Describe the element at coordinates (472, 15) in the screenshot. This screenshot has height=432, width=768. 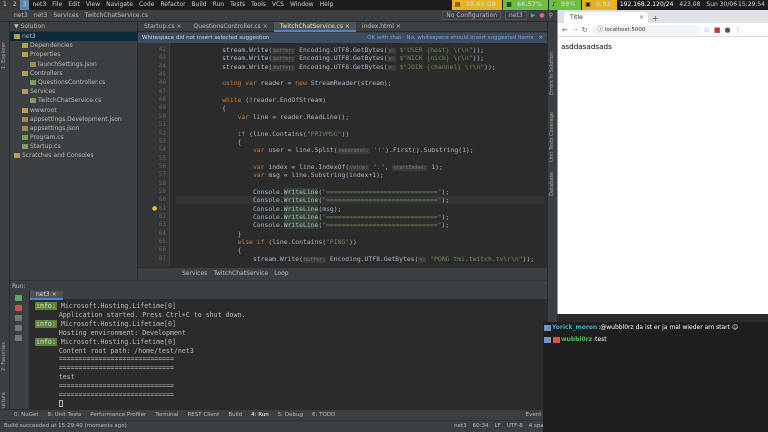
I see `run-configuration-select: No Configuration` at that location.